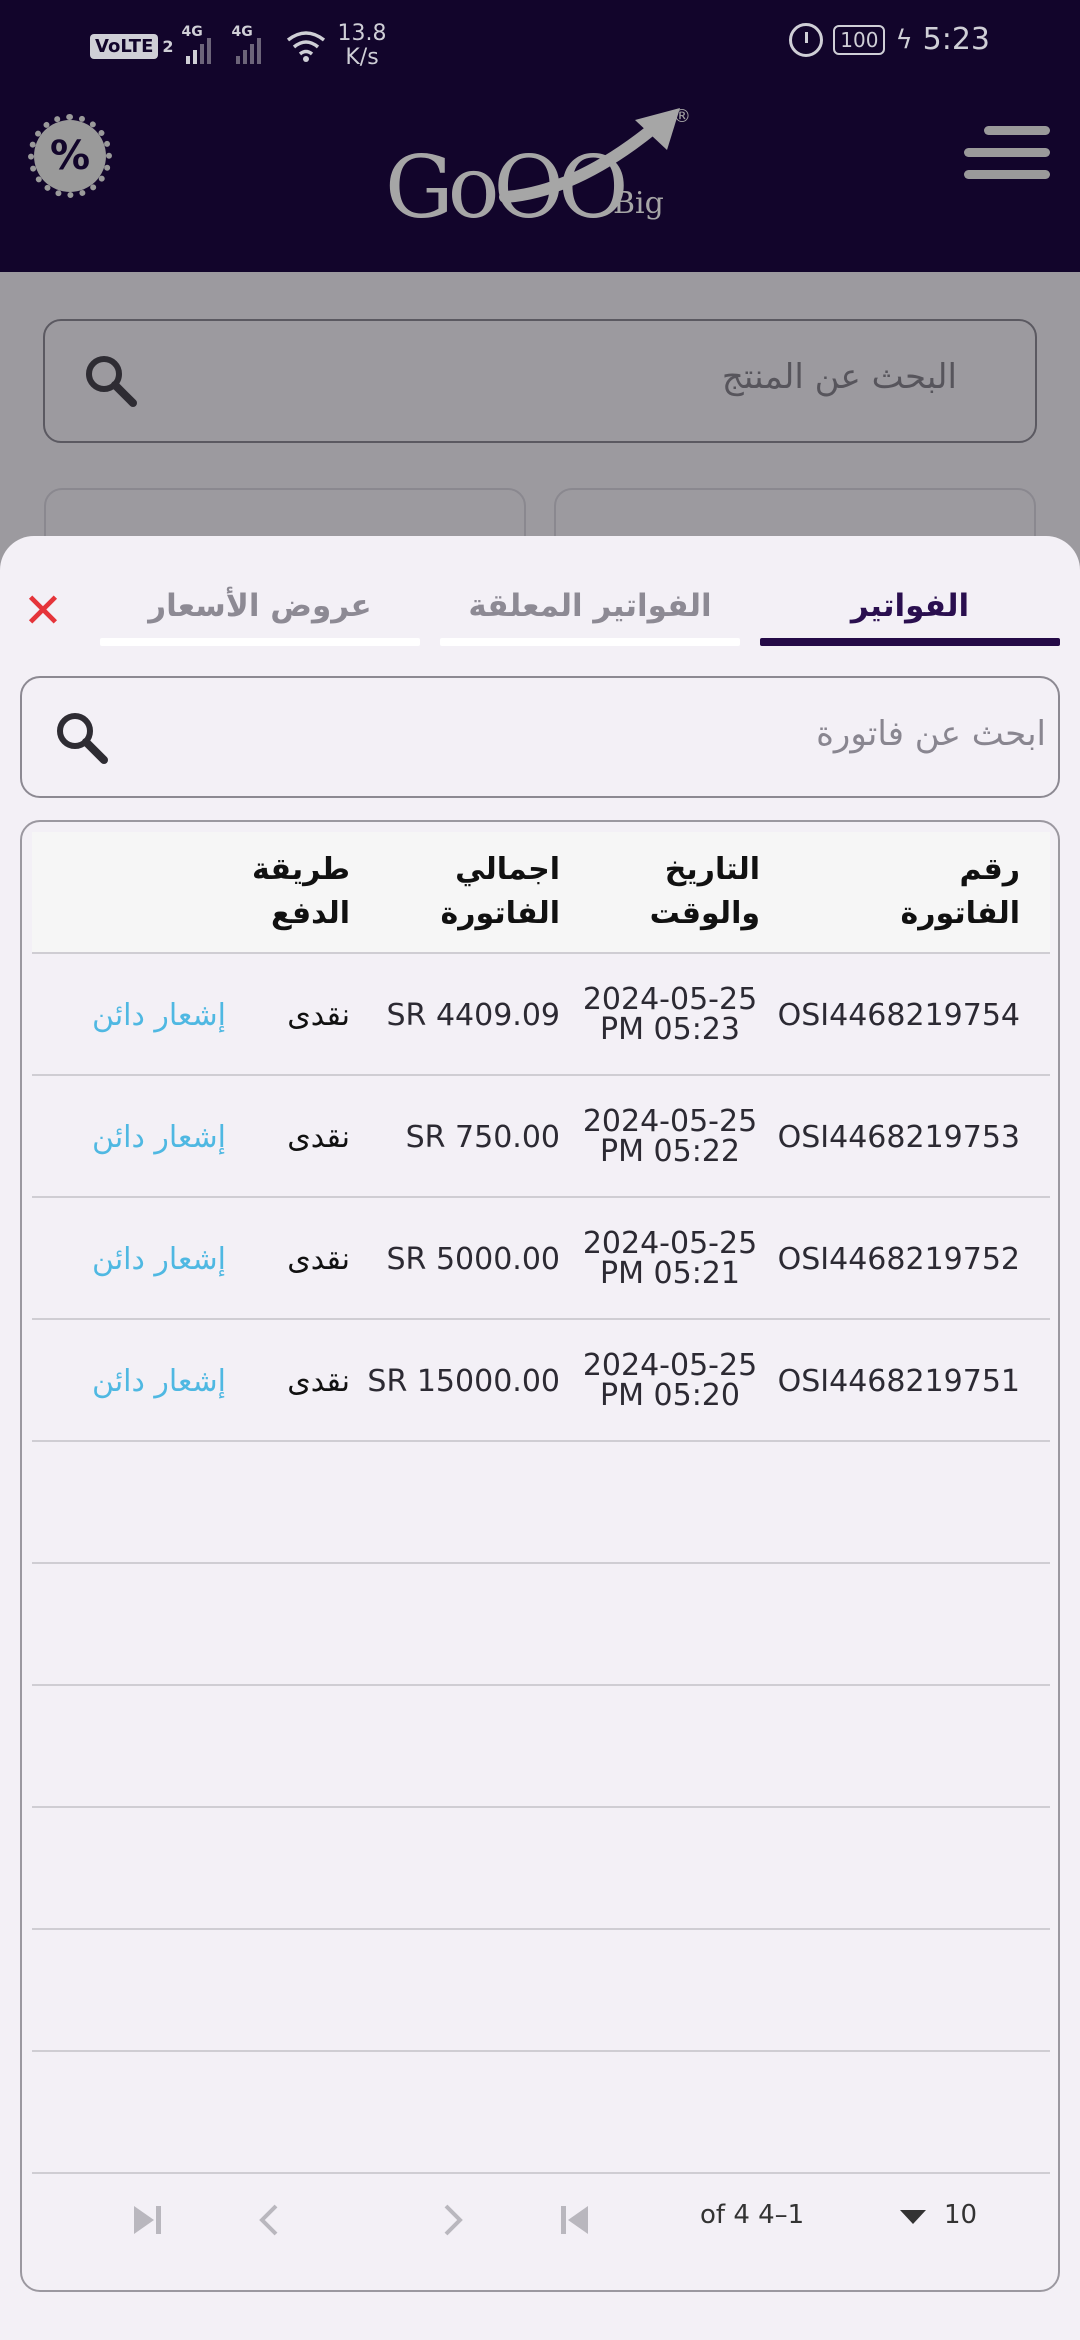 The image size is (1080, 2340). Describe the element at coordinates (682, 116) in the screenshot. I see `registered-mark: ®` at that location.